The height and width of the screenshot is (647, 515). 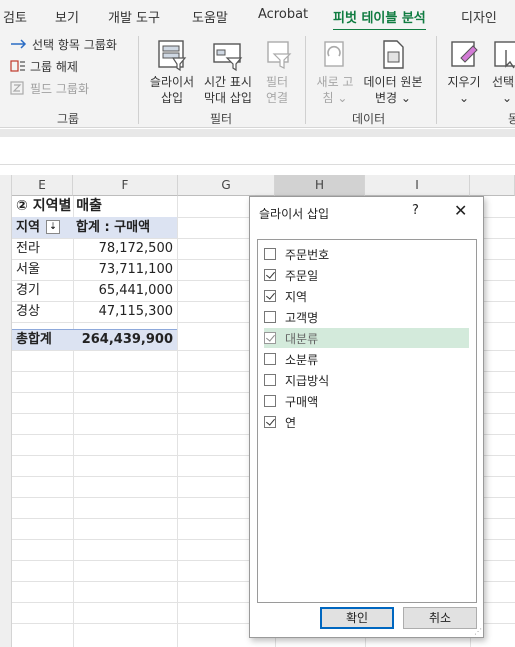 What do you see at coordinates (17, 88) in the screenshot?
I see `group-field-icon` at bounding box center [17, 88].